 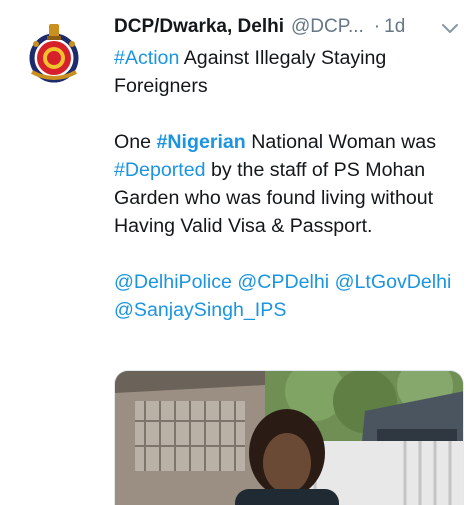 What do you see at coordinates (289, 27) in the screenshot?
I see `tweet-header: DCP/Dwarka, Delhi @DCP... · 1d` at bounding box center [289, 27].